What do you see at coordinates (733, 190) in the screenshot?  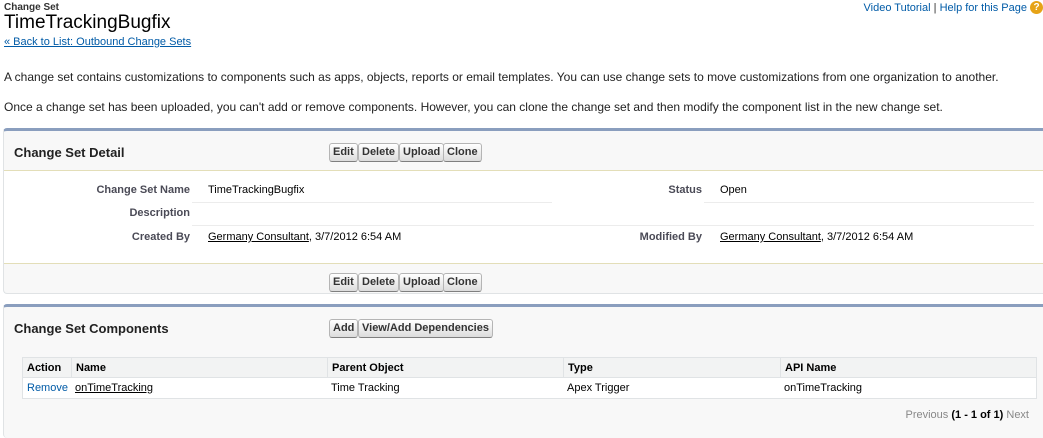 I see `status-value: Open` at bounding box center [733, 190].